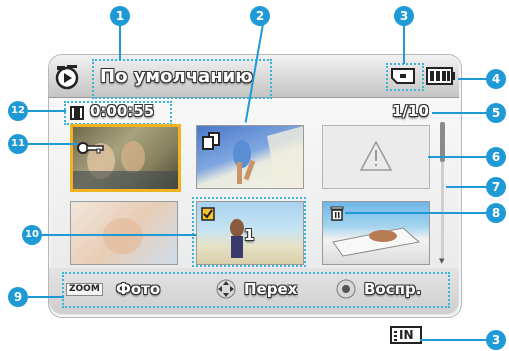 This screenshot has width=509, height=351. What do you see at coordinates (403, 76) in the screenshot?
I see `memory-card-icon` at bounding box center [403, 76].